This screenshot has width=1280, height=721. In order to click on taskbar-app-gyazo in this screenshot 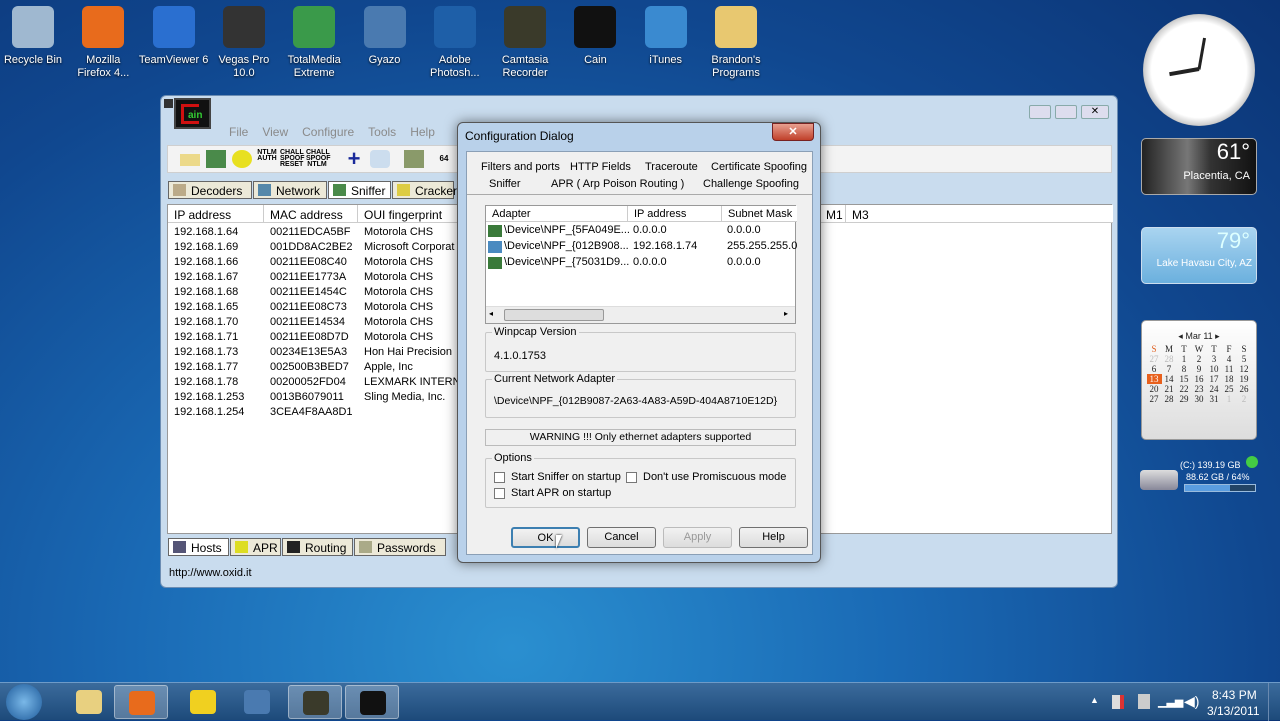, I will do `click(257, 702)`.